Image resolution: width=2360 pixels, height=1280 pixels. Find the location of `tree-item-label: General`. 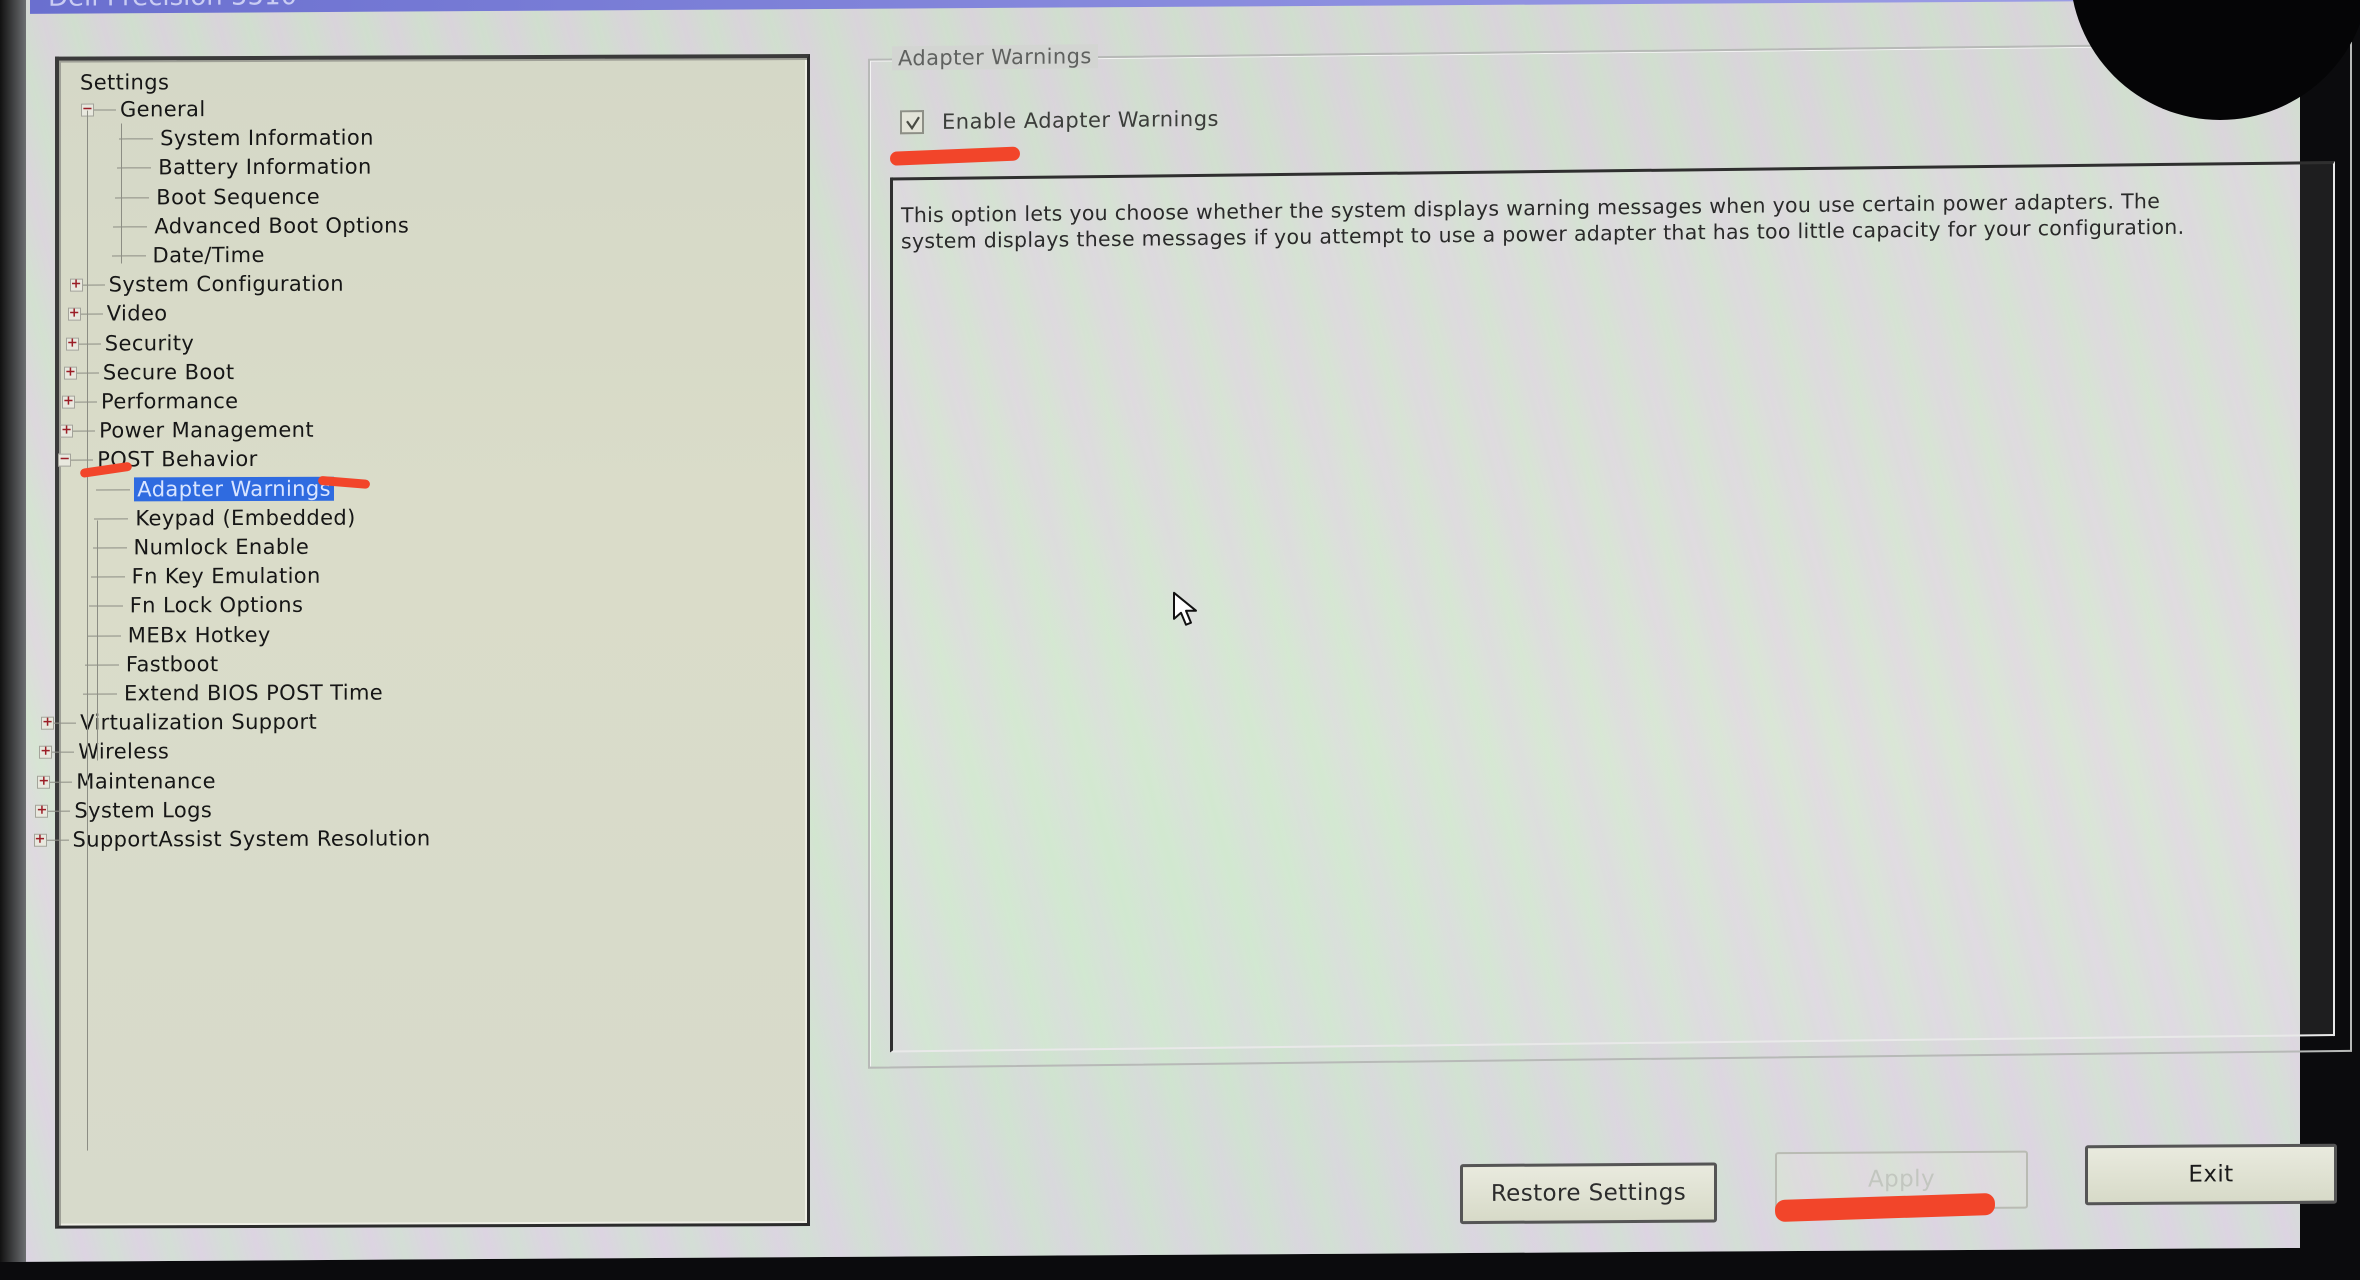

tree-item-label: General is located at coordinates (163, 109).